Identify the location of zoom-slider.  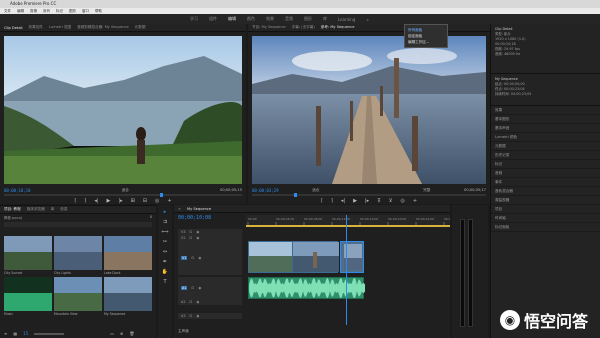
(49, 333).